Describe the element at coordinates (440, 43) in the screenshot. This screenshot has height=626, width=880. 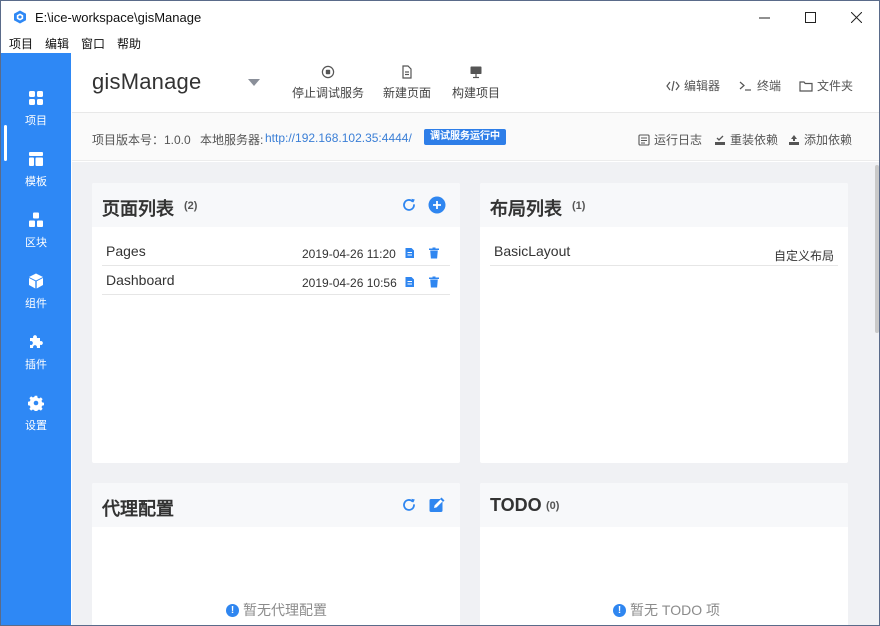
I see `menu-bar: 项目 编辑 窗口 帮助` at that location.